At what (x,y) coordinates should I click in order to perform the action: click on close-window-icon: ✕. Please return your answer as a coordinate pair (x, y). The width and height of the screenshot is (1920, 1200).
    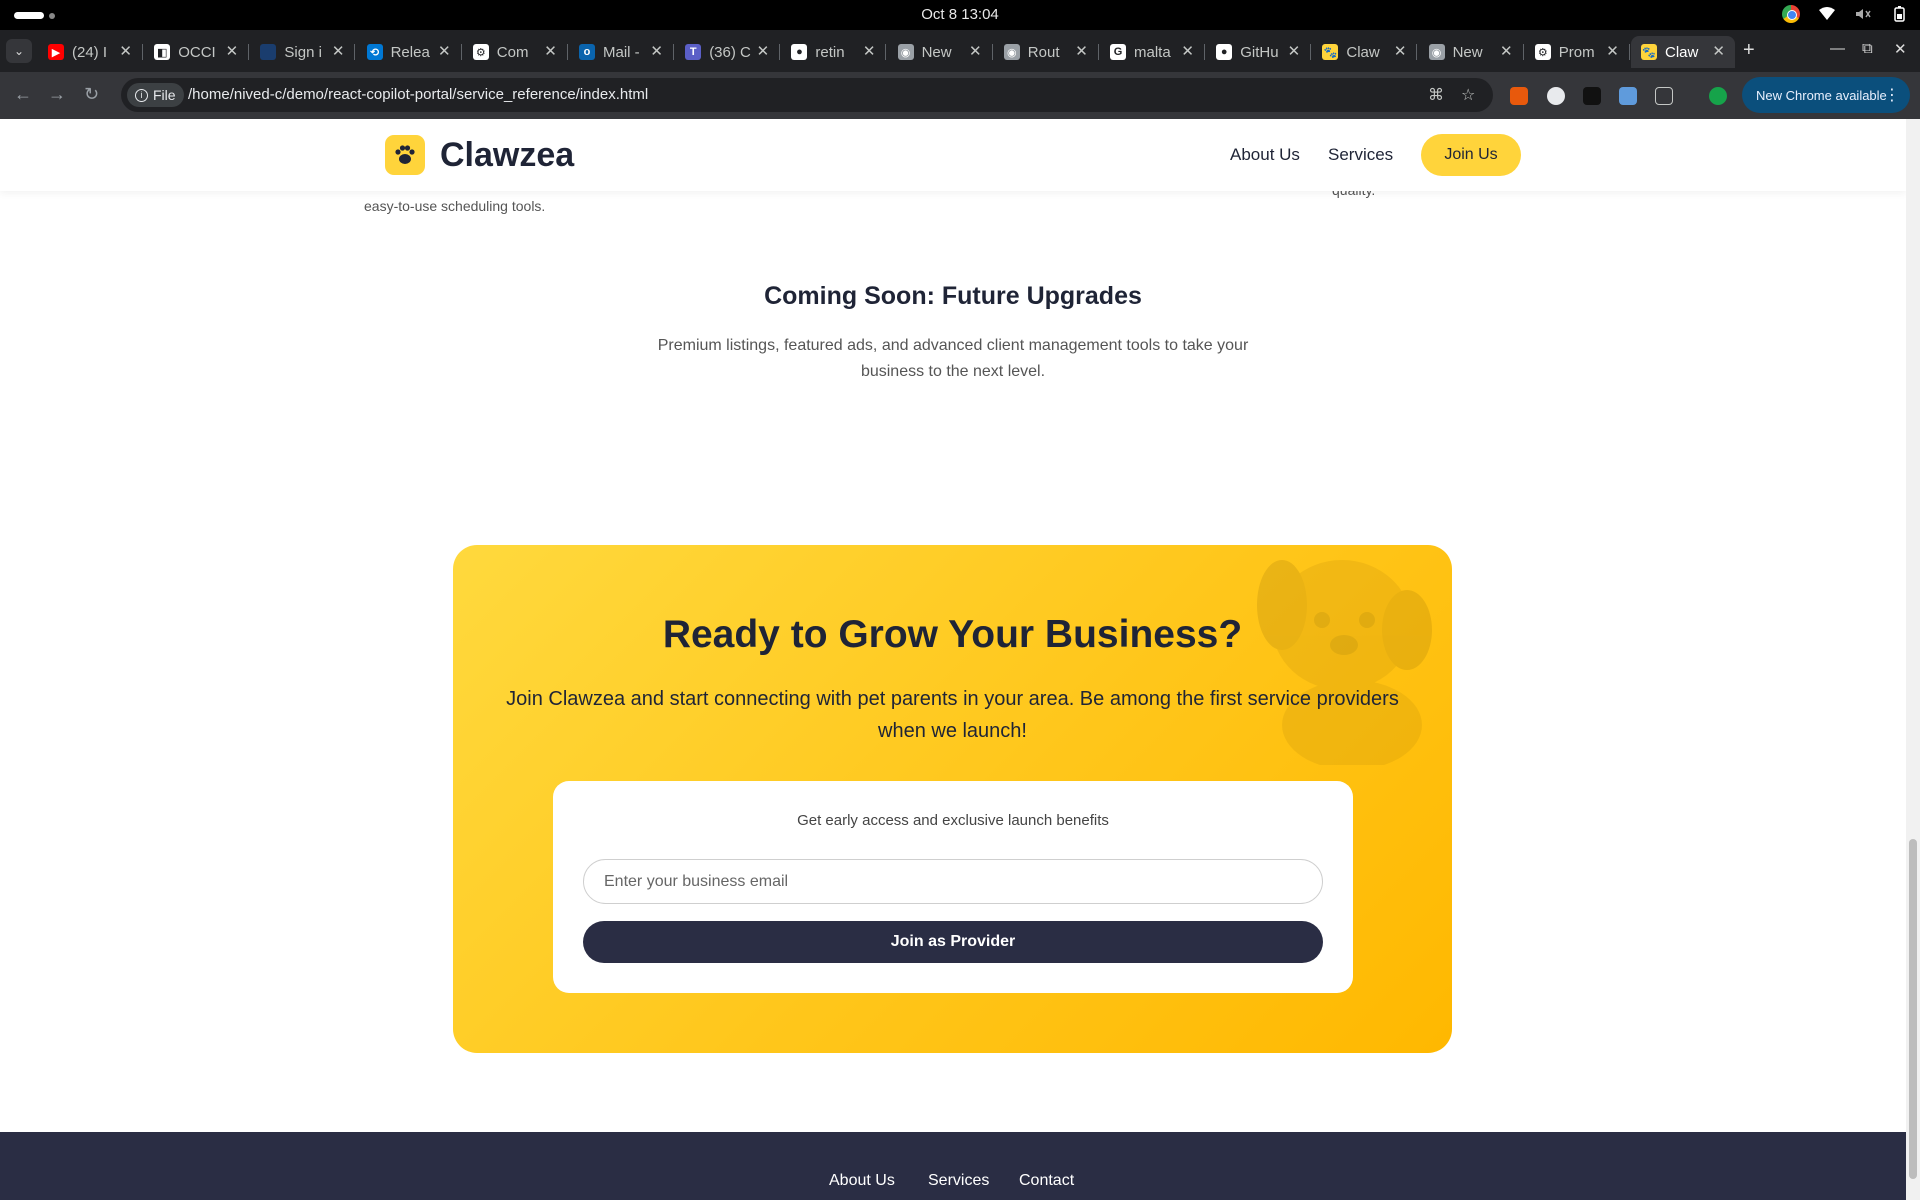
    Looking at the image, I should click on (1900, 49).